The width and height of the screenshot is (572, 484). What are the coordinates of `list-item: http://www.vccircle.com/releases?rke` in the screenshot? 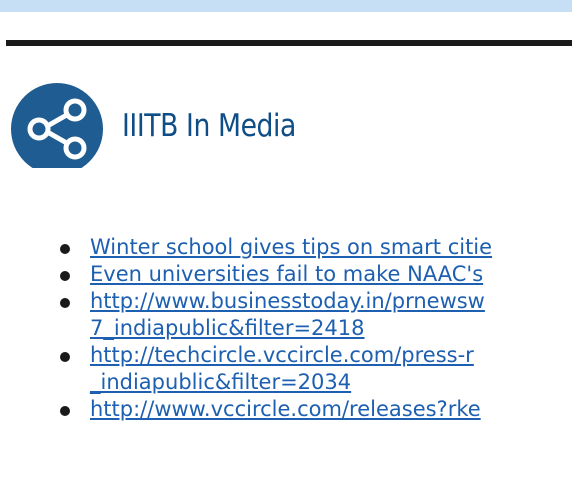 It's located at (286, 409).